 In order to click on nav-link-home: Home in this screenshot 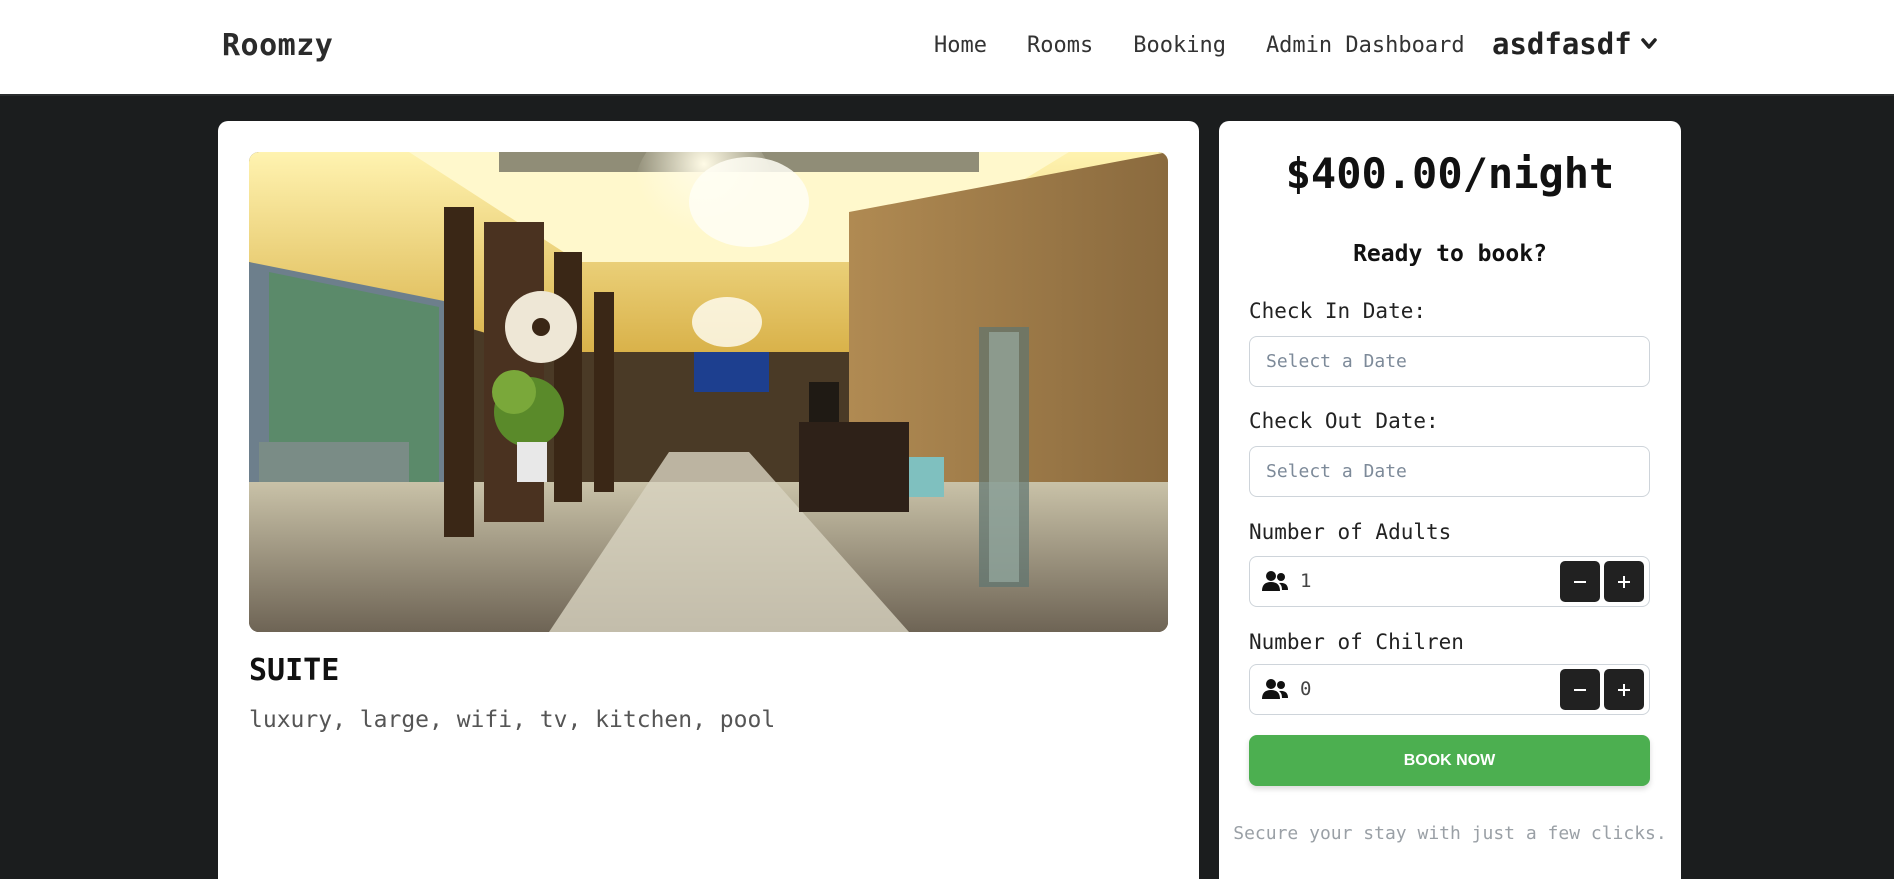, I will do `click(960, 45)`.